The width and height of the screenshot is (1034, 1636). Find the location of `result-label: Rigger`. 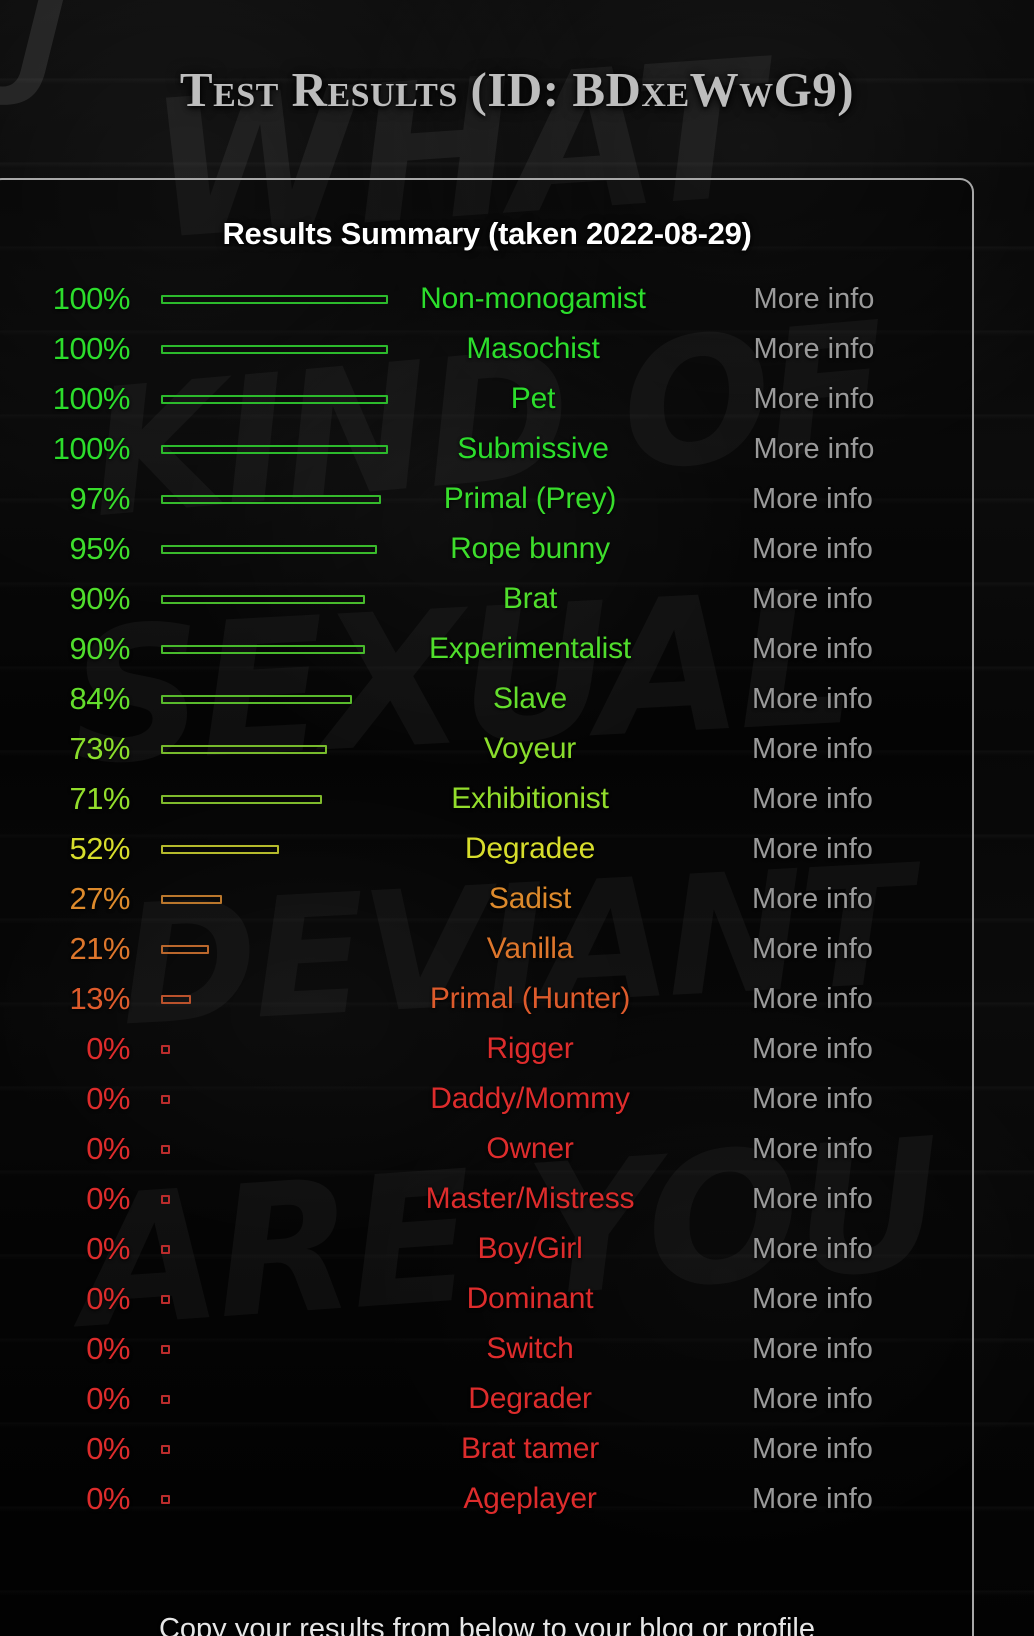

result-label: Rigger is located at coordinates (530, 1048).